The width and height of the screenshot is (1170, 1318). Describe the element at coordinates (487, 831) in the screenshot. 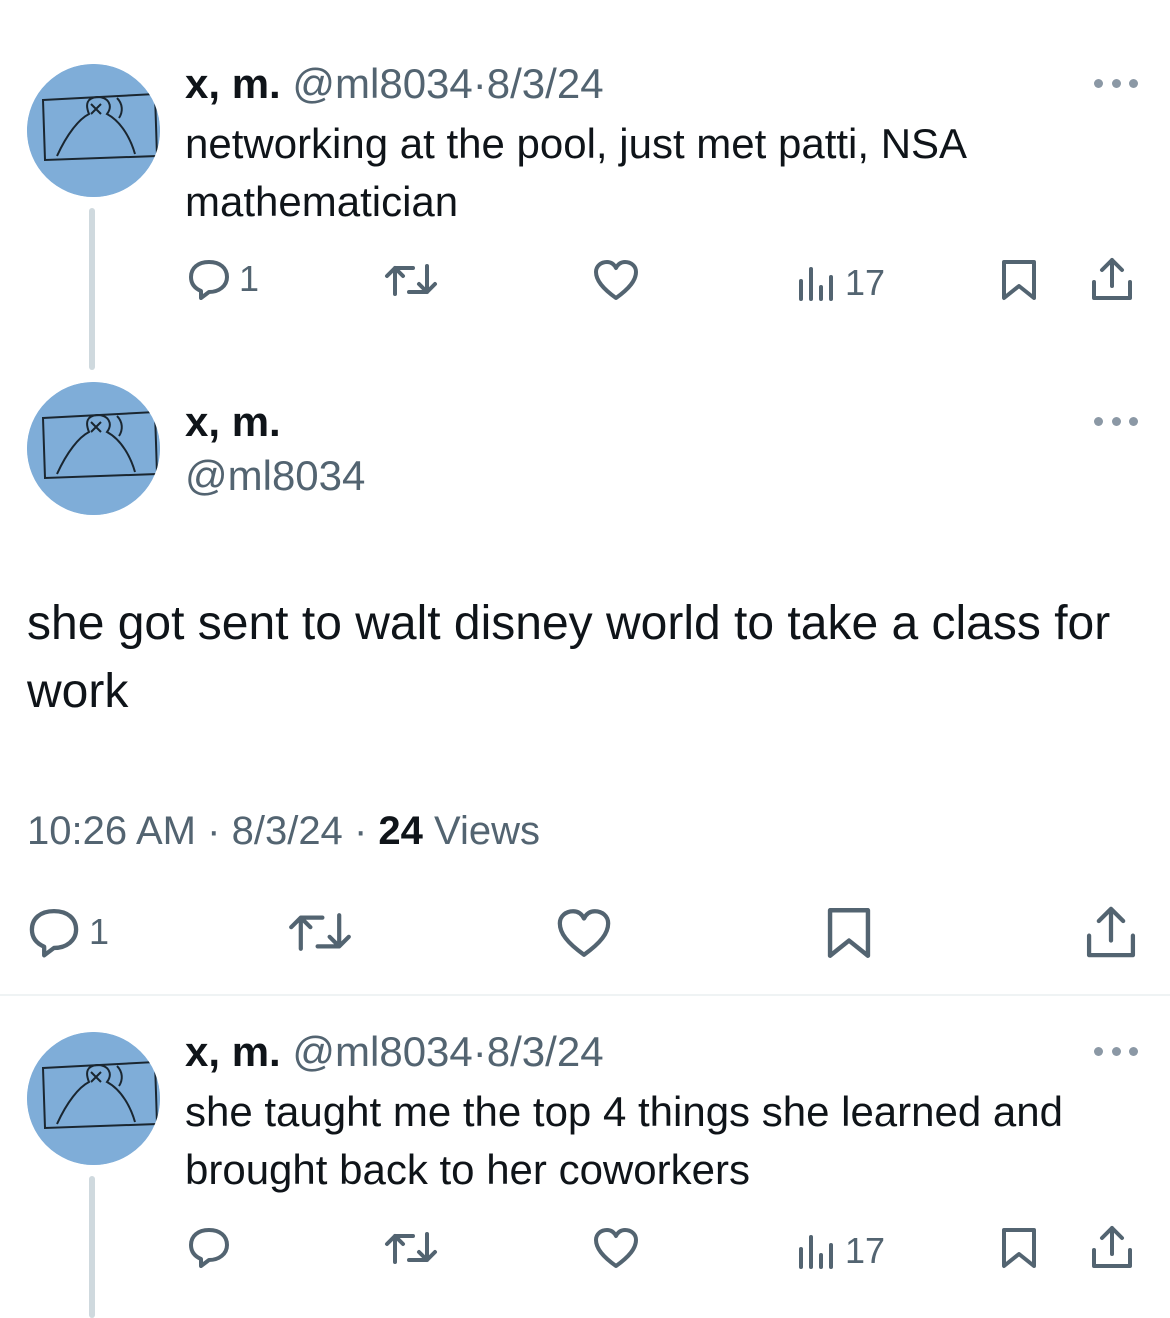

I see `views-label: Views` at that location.